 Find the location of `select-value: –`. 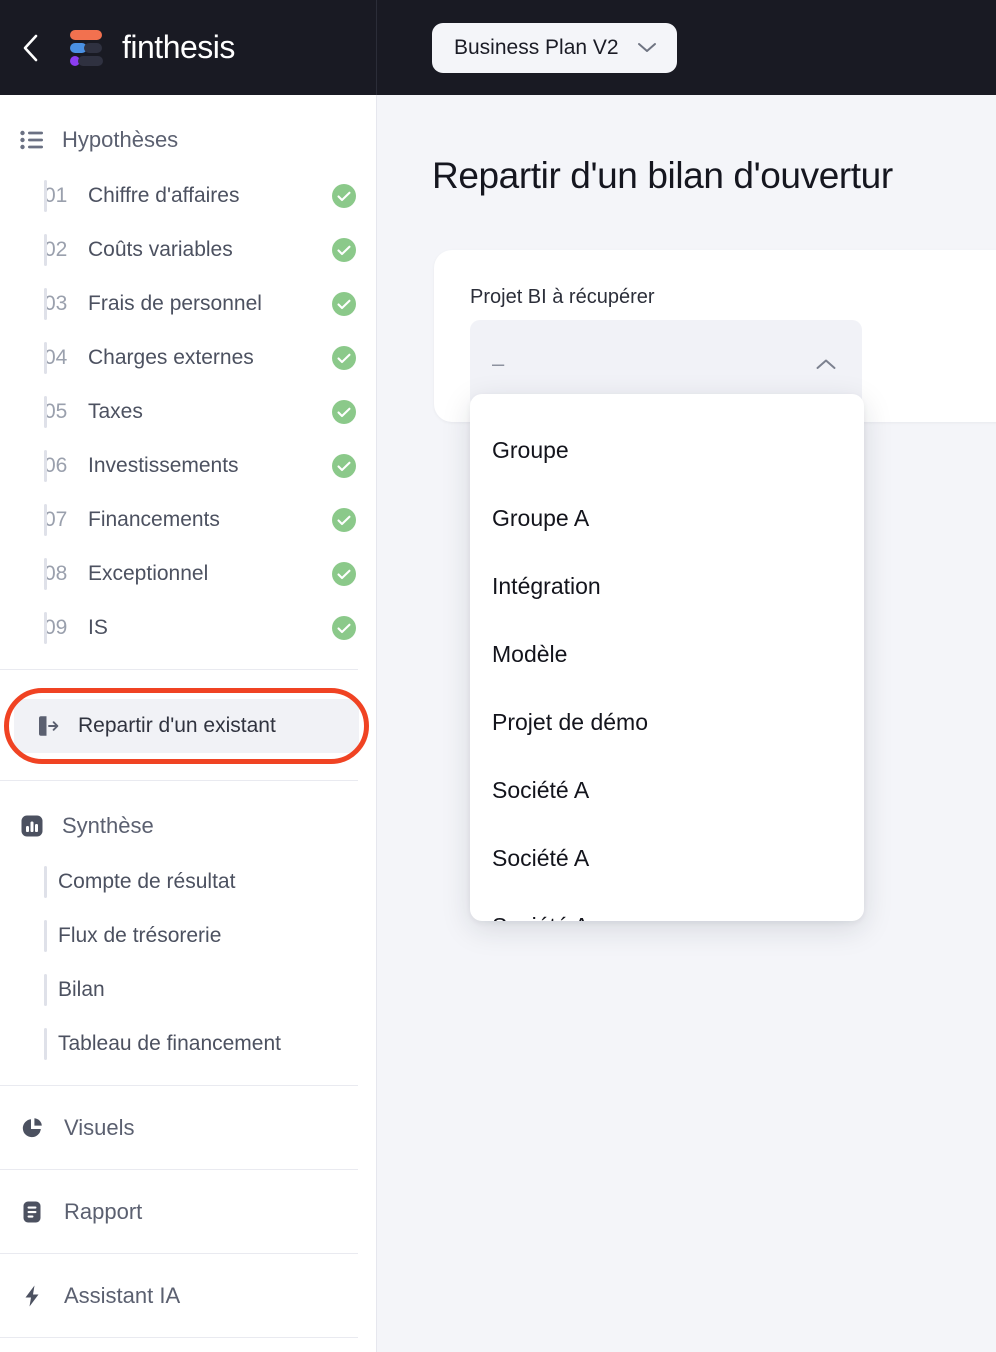

select-value: – is located at coordinates (498, 363).